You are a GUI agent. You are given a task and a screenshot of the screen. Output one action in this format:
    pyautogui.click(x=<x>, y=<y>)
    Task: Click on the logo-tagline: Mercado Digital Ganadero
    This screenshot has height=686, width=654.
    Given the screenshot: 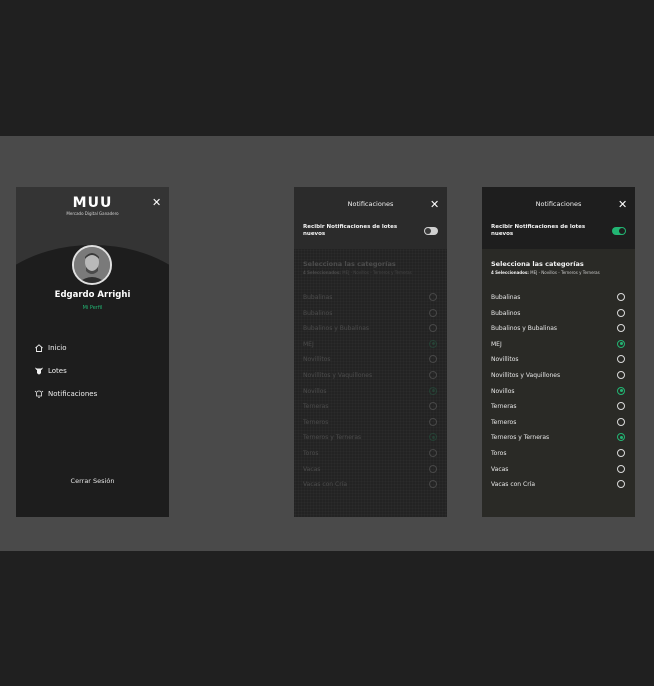 What is the action you would take?
    pyautogui.click(x=92, y=213)
    